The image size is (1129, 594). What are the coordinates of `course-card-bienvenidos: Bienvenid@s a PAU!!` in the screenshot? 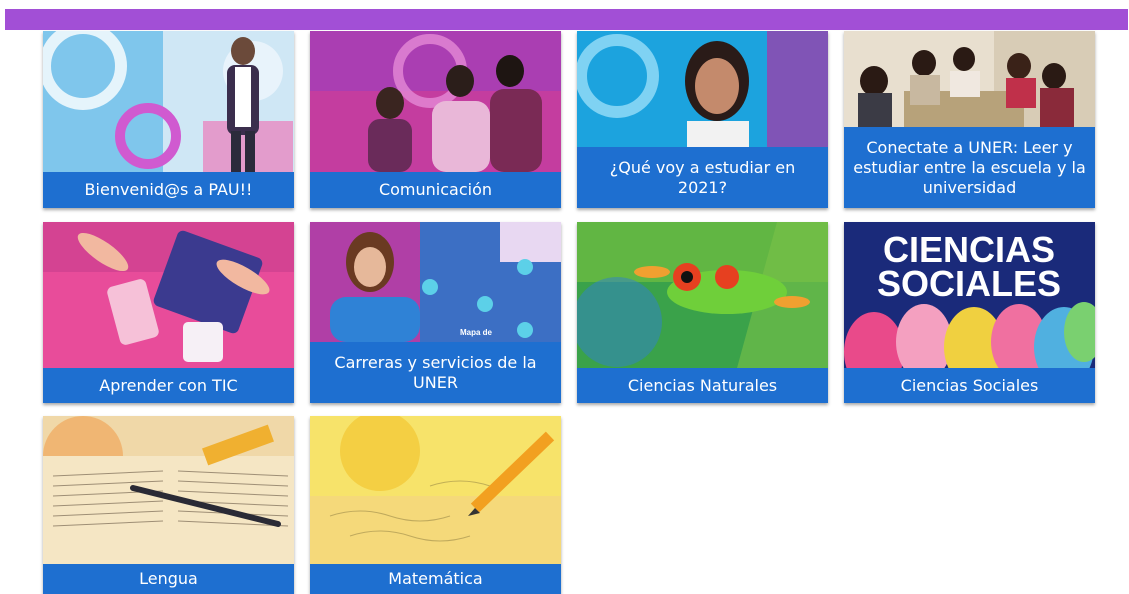 It's located at (168, 119).